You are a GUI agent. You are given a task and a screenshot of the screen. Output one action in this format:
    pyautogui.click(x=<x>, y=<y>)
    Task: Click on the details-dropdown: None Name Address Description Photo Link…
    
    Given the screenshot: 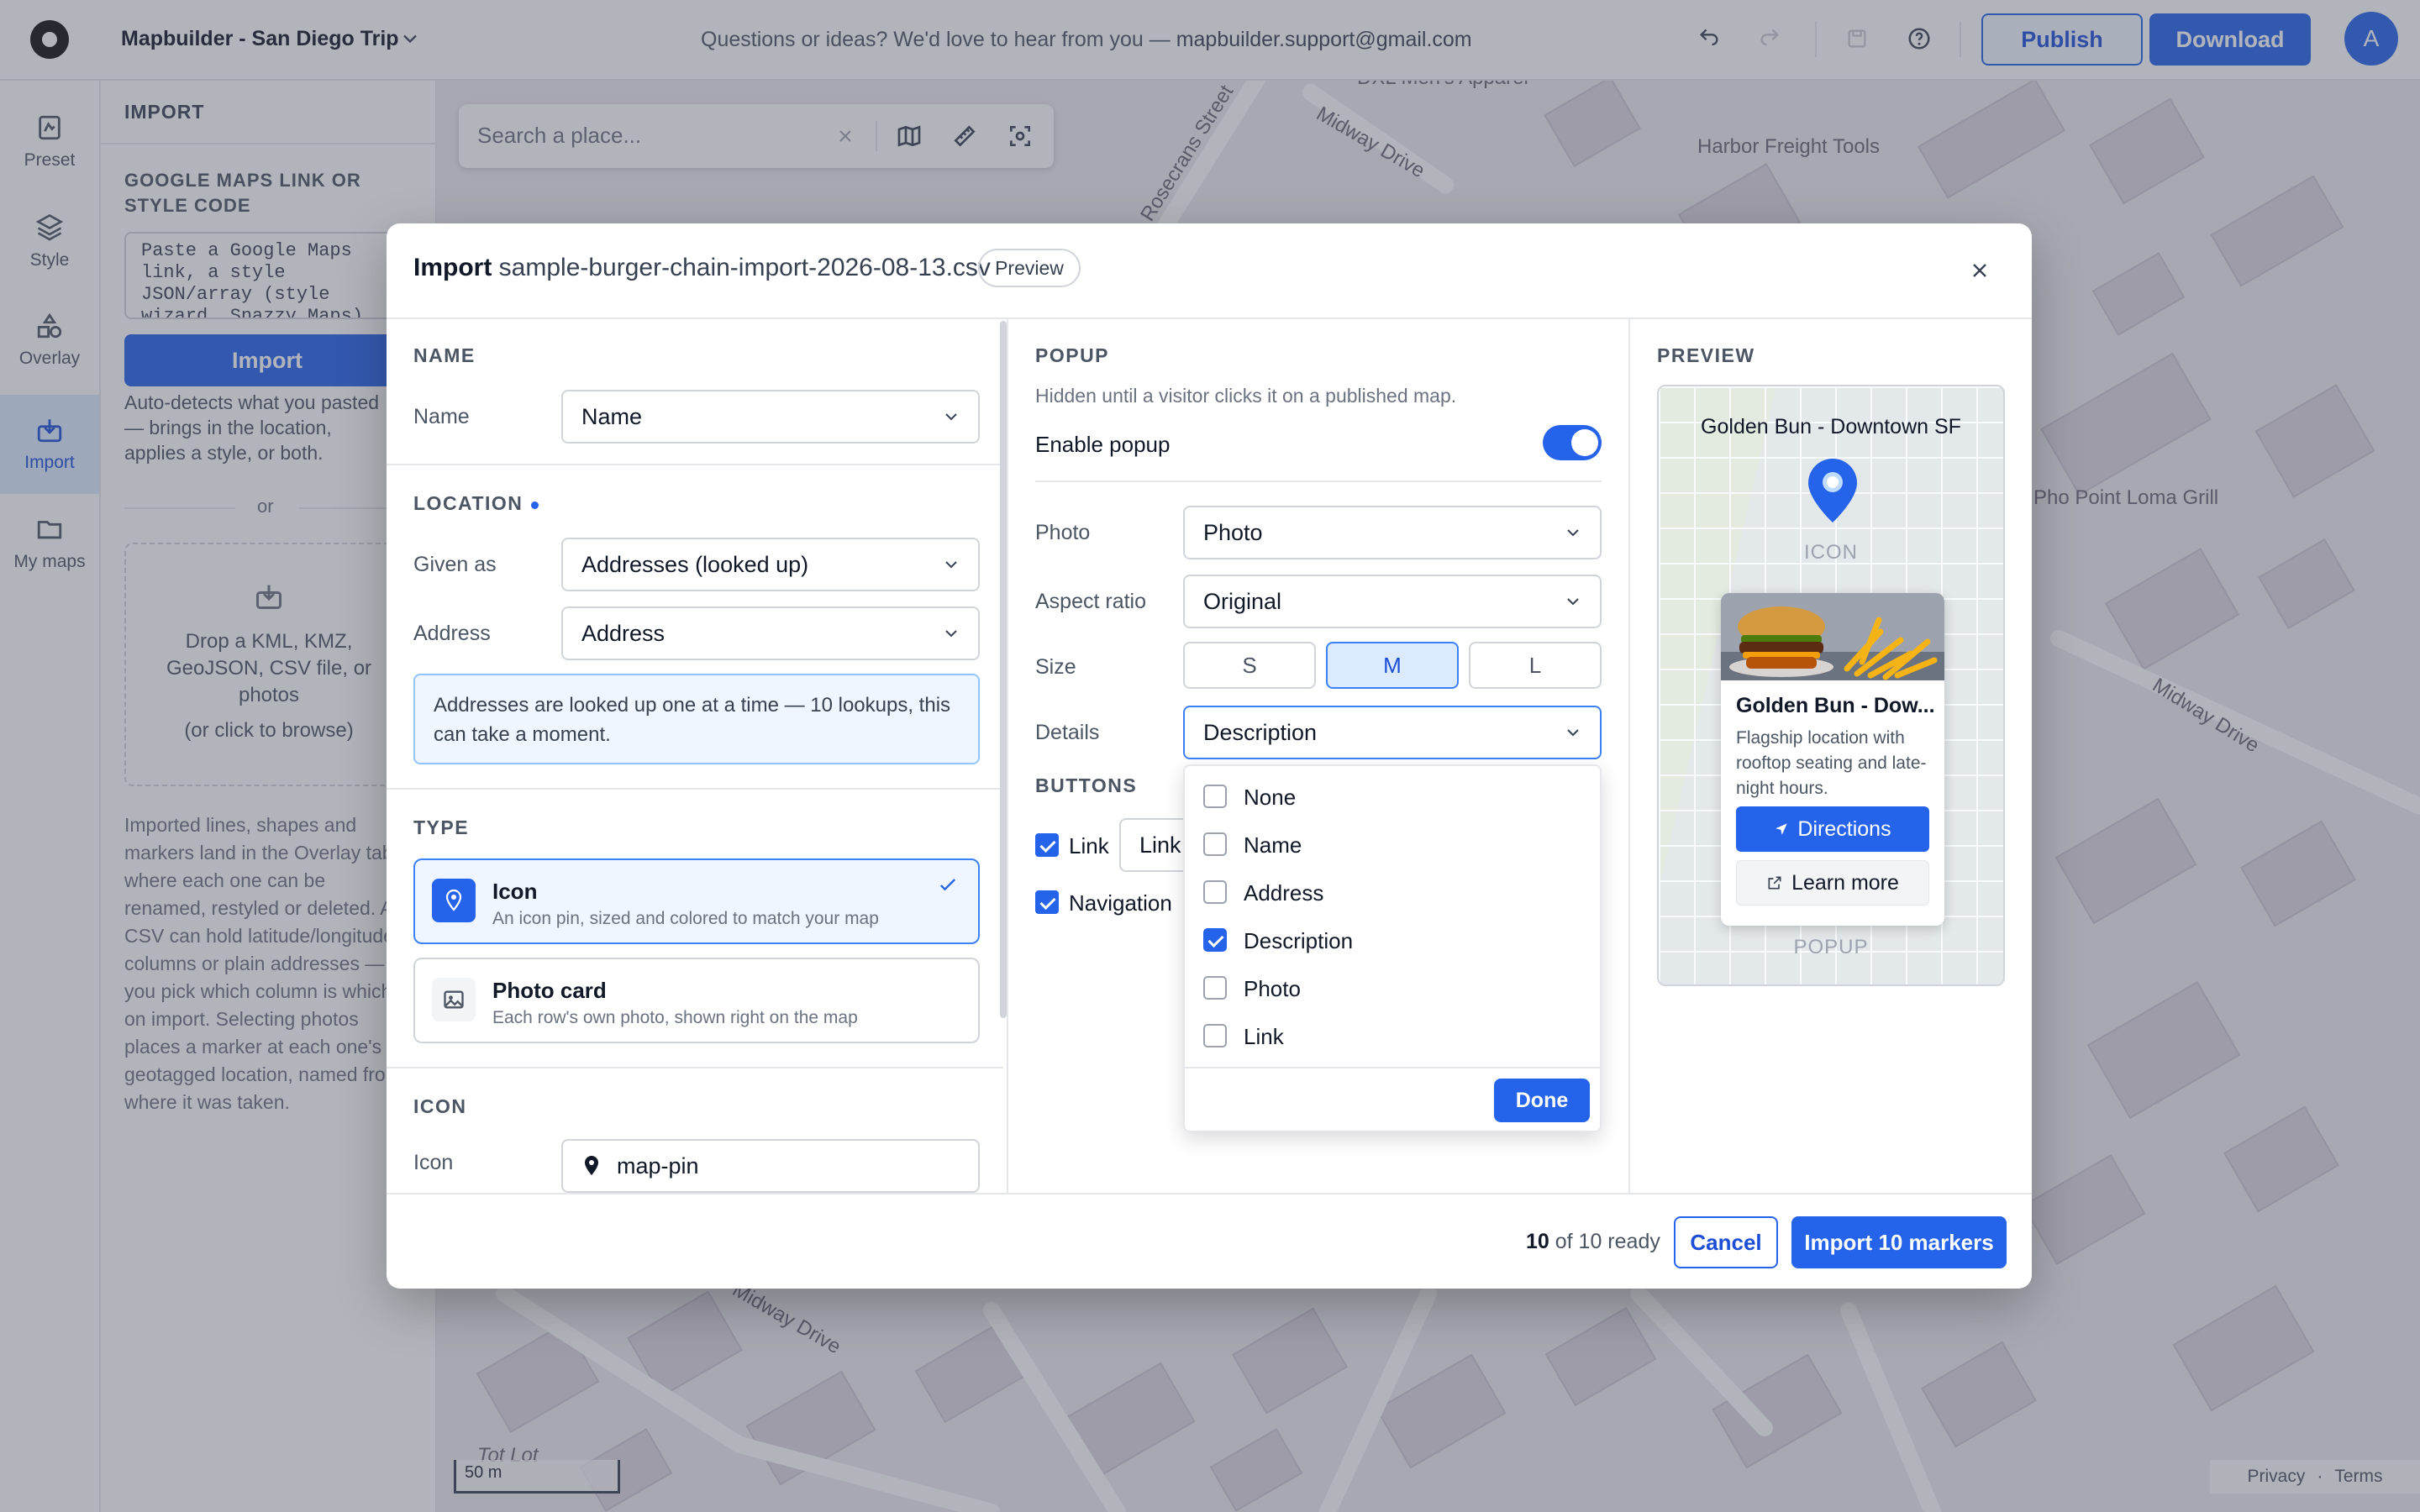 What is the action you would take?
    pyautogui.click(x=1392, y=948)
    